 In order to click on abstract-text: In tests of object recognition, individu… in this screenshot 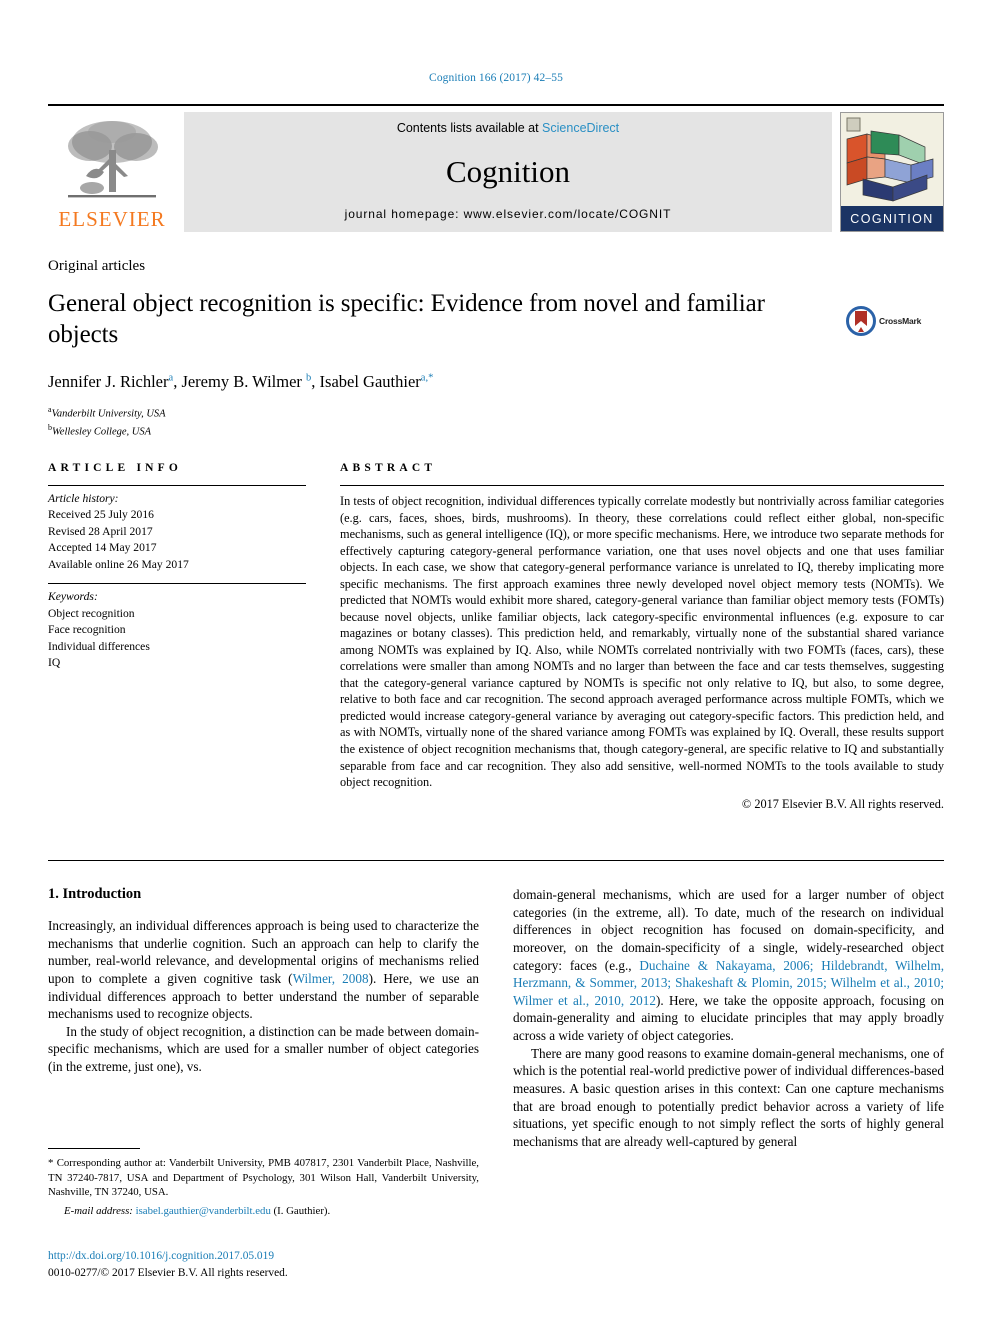, I will do `click(642, 642)`.